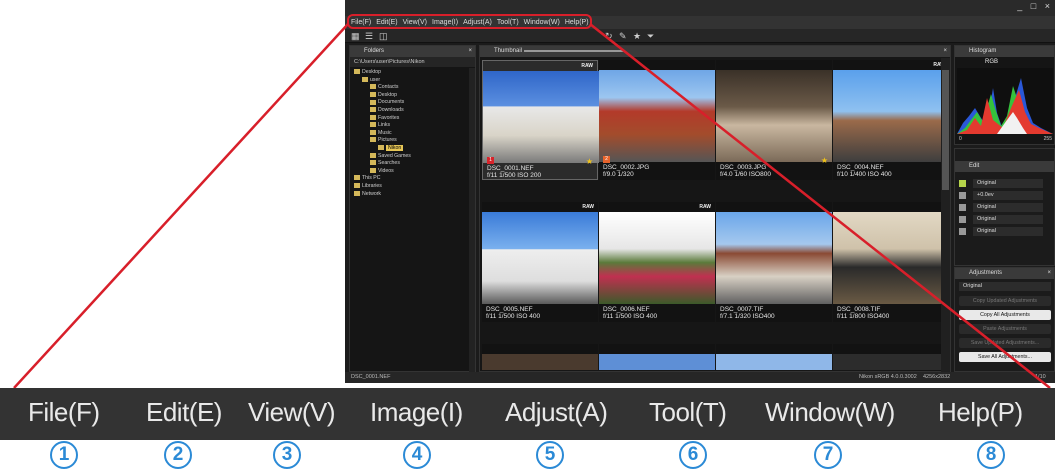 This screenshot has height=470, width=1055. What do you see at coordinates (693, 455) in the screenshot?
I see `number-badge-6: 6` at bounding box center [693, 455].